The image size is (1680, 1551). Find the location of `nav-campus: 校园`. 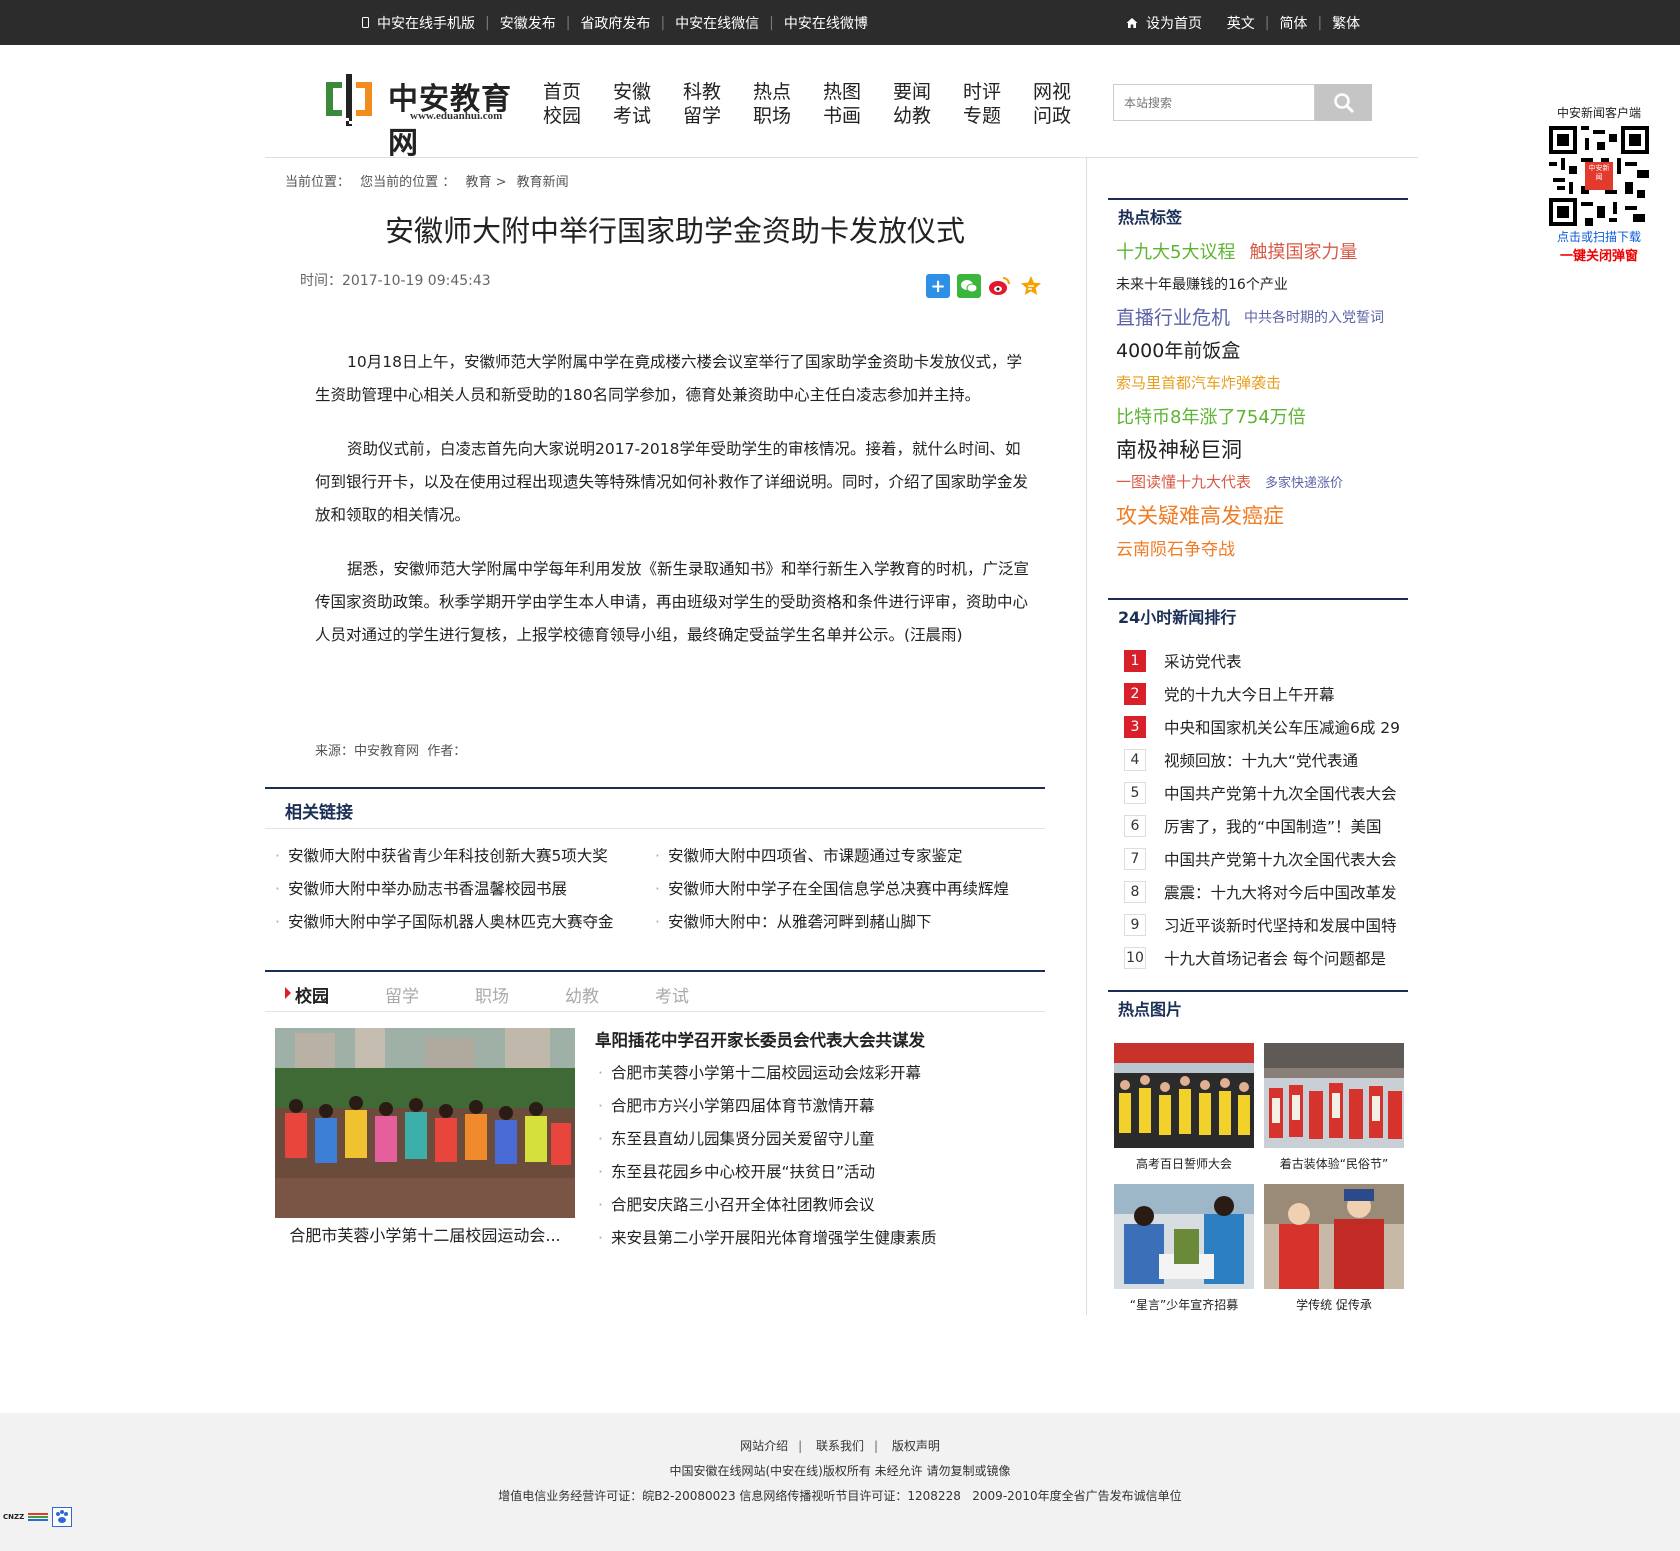

nav-campus: 校园 is located at coordinates (562, 116).